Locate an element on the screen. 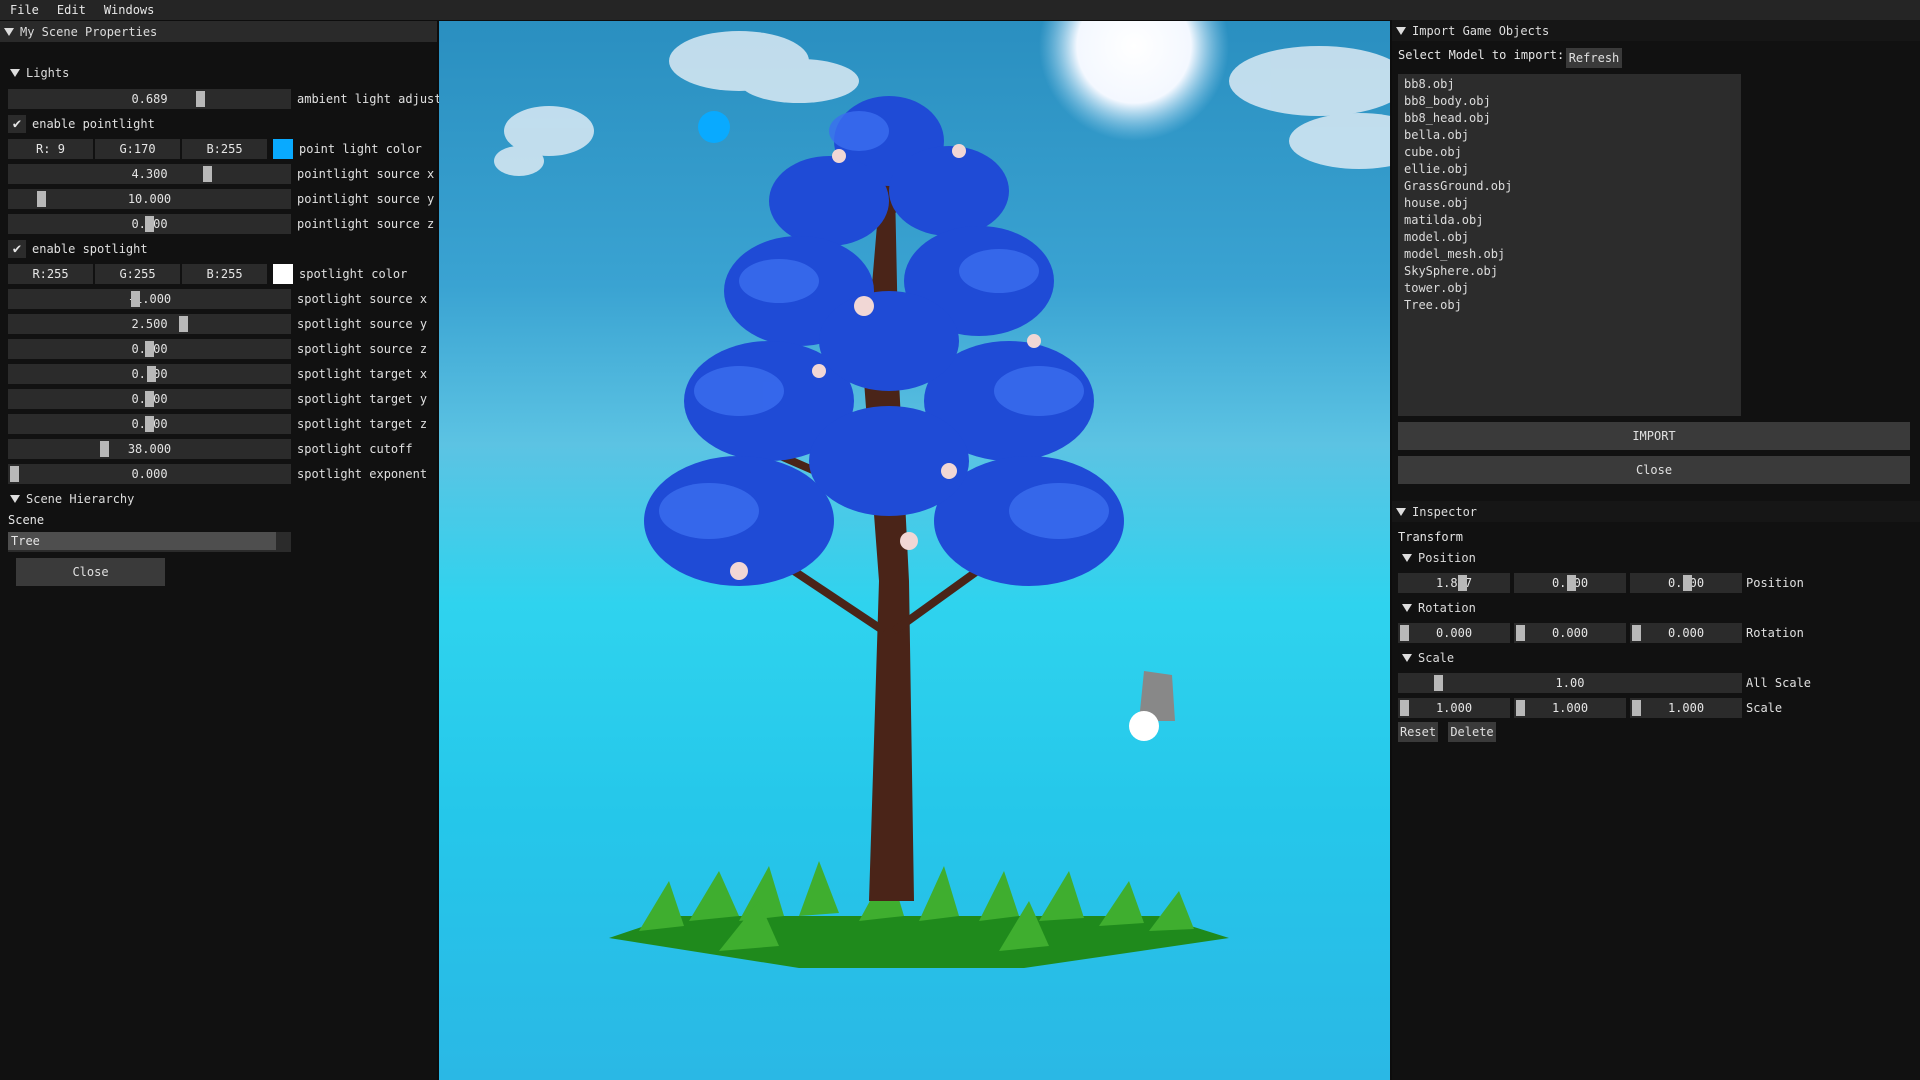  pointlight-y-value: 10.000 is located at coordinates (149, 199).